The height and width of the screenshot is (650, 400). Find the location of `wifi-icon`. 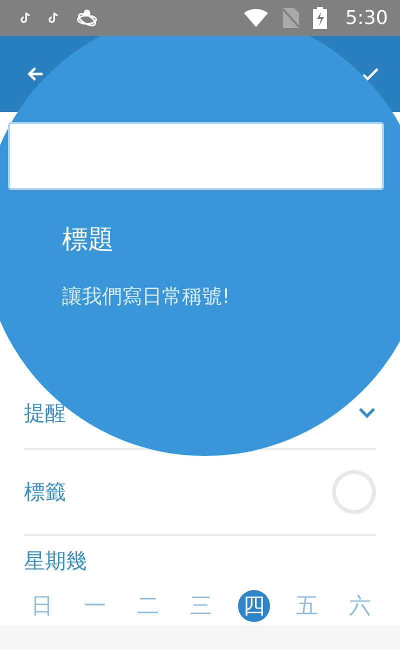

wifi-icon is located at coordinates (256, 18).